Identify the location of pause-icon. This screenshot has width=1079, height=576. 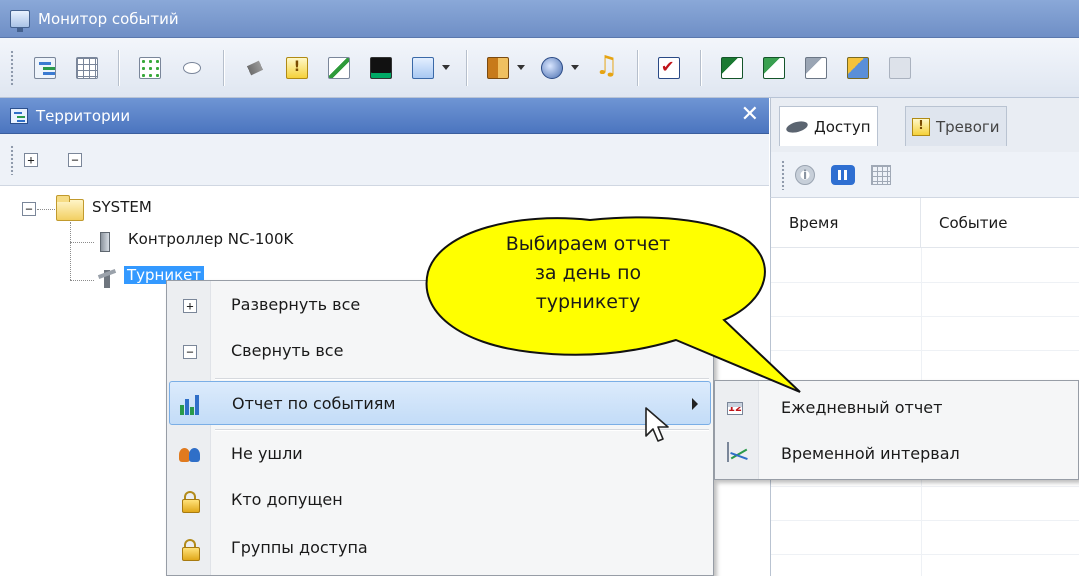
(843, 174).